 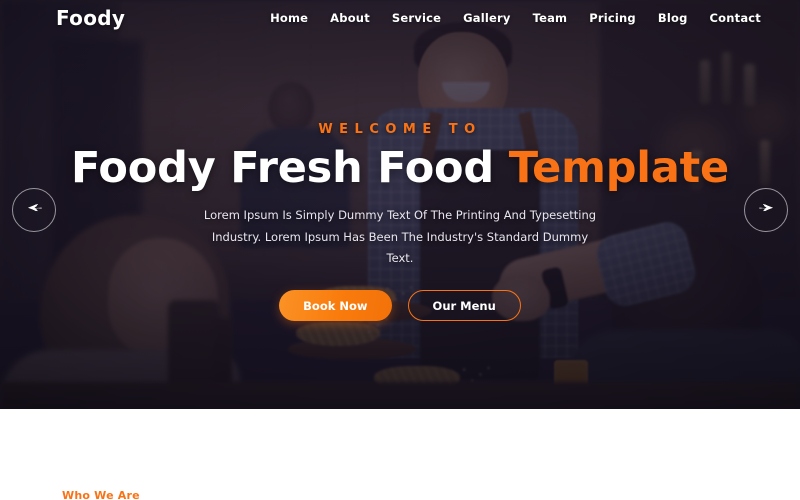 I want to click on about-subtitle: Who We Are, so click(x=101, y=494).